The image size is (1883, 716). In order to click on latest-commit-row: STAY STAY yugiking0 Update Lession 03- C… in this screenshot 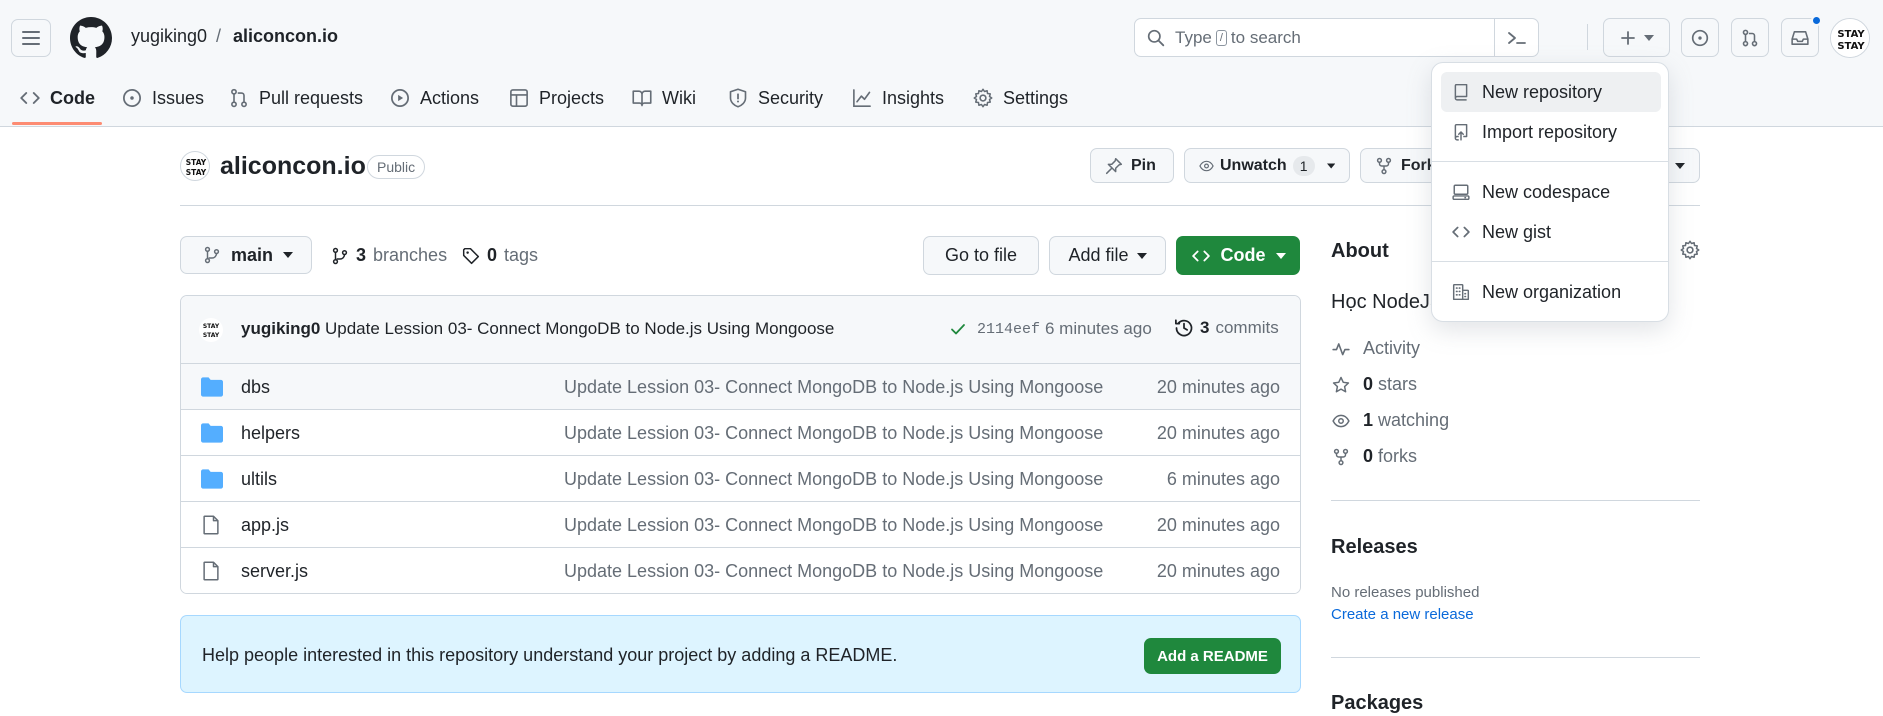, I will do `click(740, 330)`.